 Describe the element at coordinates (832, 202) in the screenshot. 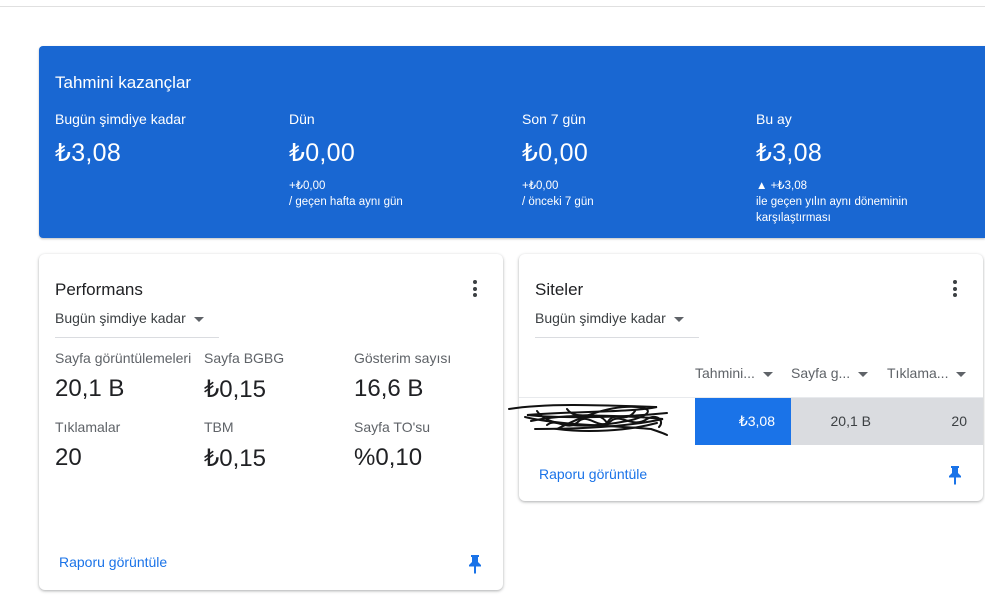

I see `earnings-month-comparison-line1: ile geçen yılın aynı döneminin` at that location.